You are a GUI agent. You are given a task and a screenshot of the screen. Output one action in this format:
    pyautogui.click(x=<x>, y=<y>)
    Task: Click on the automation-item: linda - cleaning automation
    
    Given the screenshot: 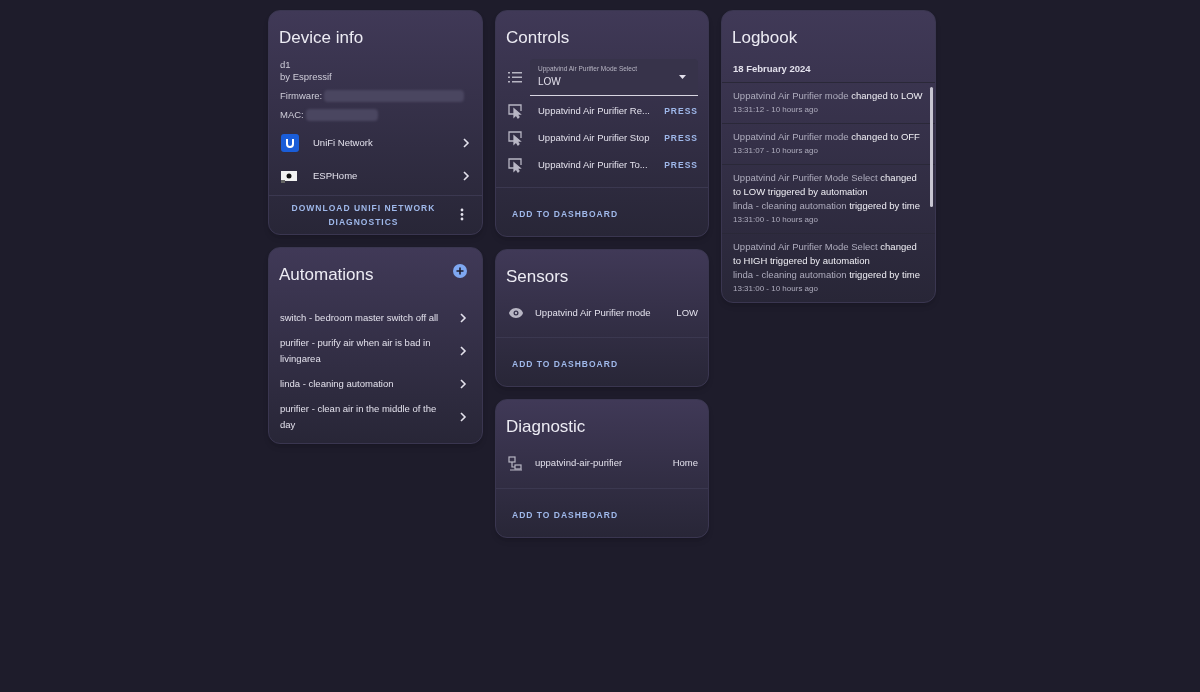 What is the action you would take?
    pyautogui.click(x=375, y=383)
    